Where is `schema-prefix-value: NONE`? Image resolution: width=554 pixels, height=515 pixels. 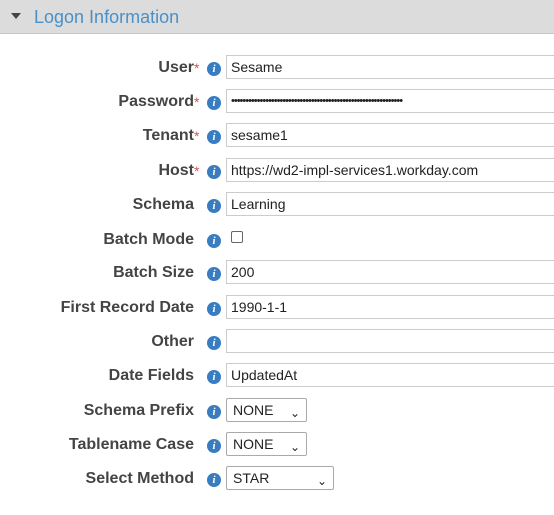
schema-prefix-value: NONE is located at coordinates (253, 410).